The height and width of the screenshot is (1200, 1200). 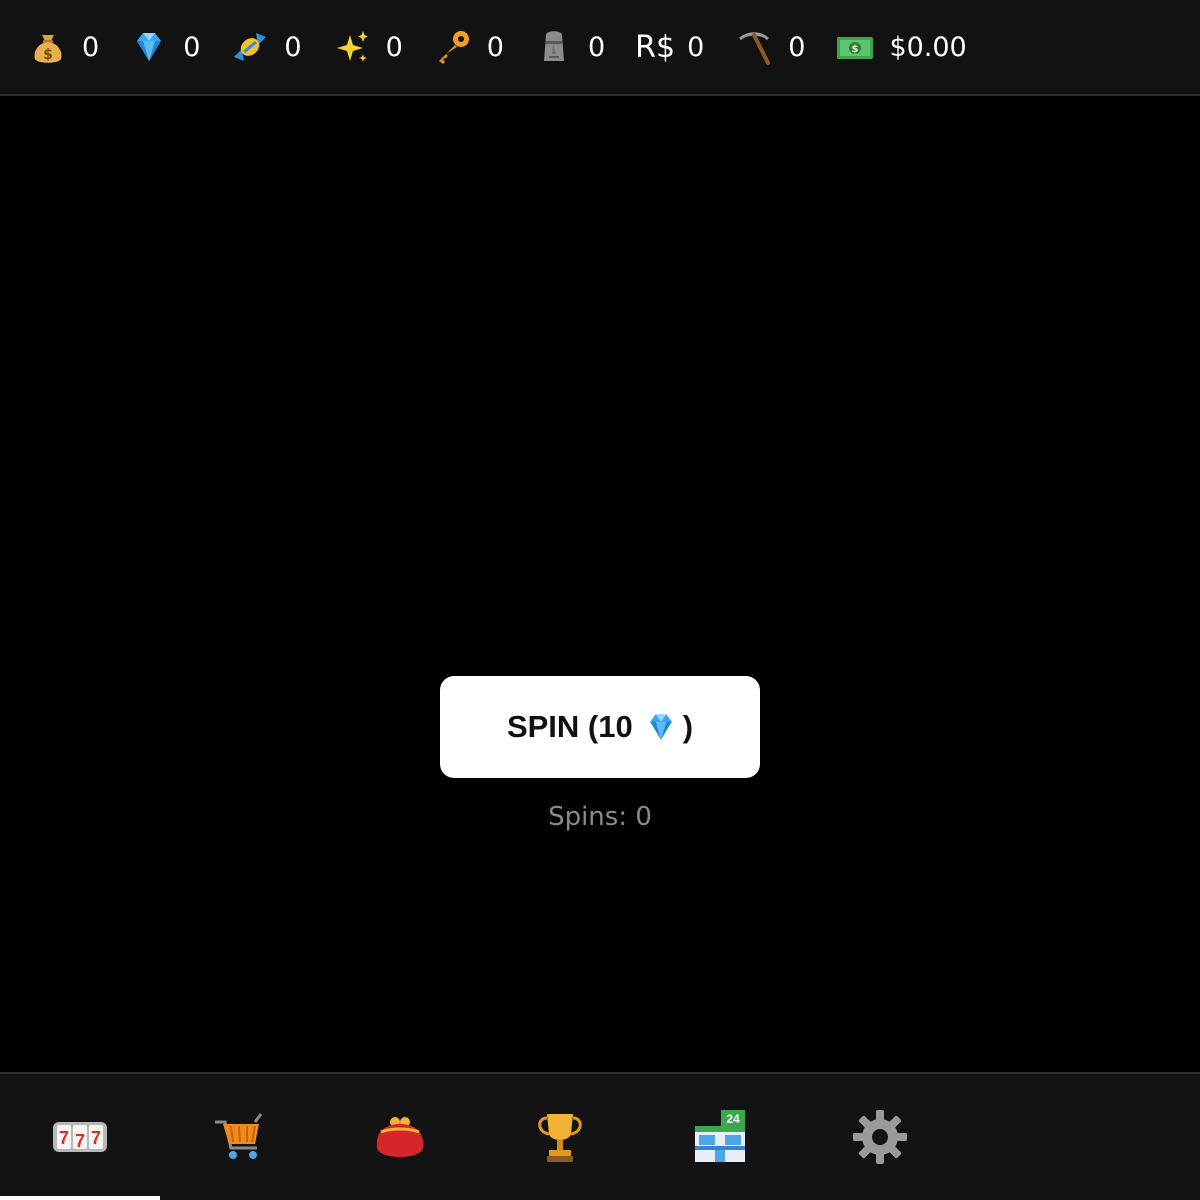 I want to click on resource-keys: 0, so click(x=468, y=47).